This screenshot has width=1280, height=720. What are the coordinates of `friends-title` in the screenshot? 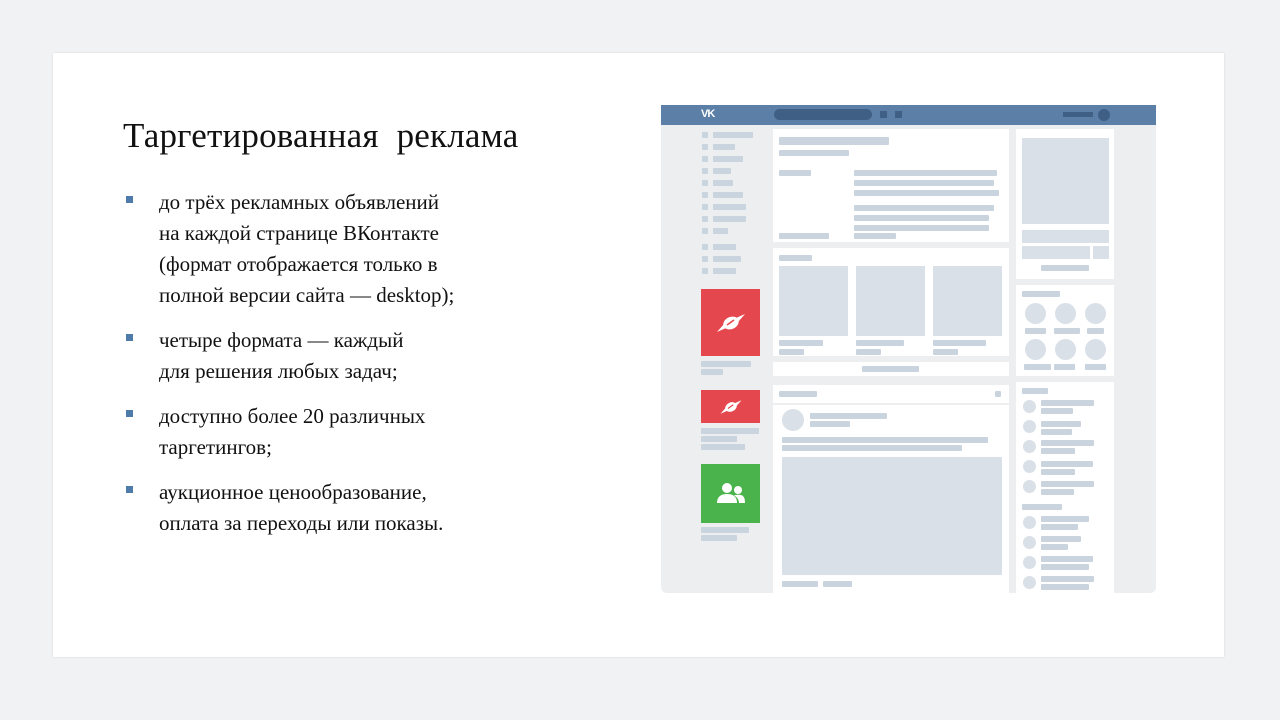 It's located at (1041, 294).